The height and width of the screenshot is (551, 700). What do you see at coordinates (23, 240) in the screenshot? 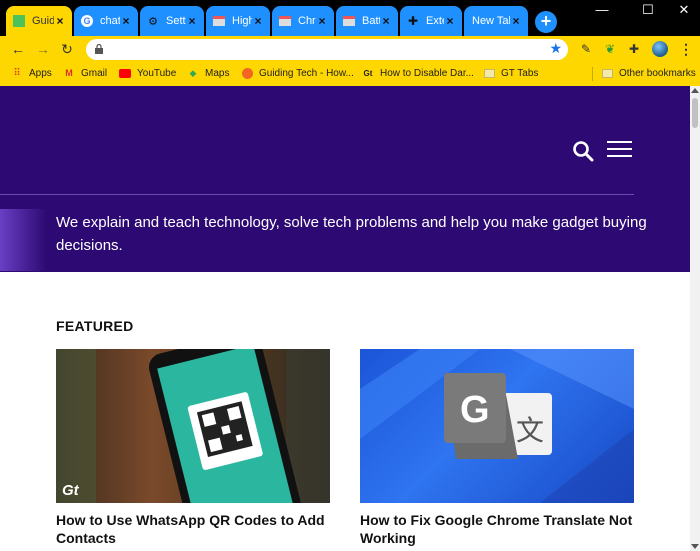
I see `decorative-accent` at bounding box center [23, 240].